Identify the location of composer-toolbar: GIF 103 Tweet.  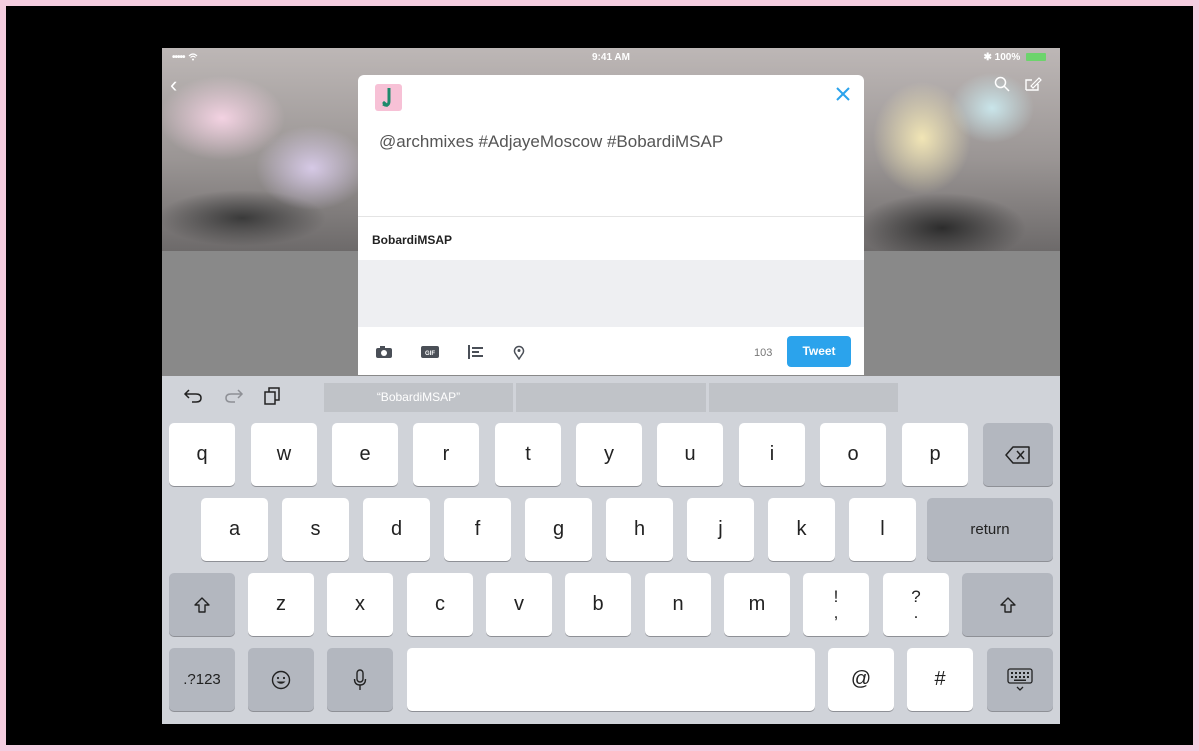
(611, 351).